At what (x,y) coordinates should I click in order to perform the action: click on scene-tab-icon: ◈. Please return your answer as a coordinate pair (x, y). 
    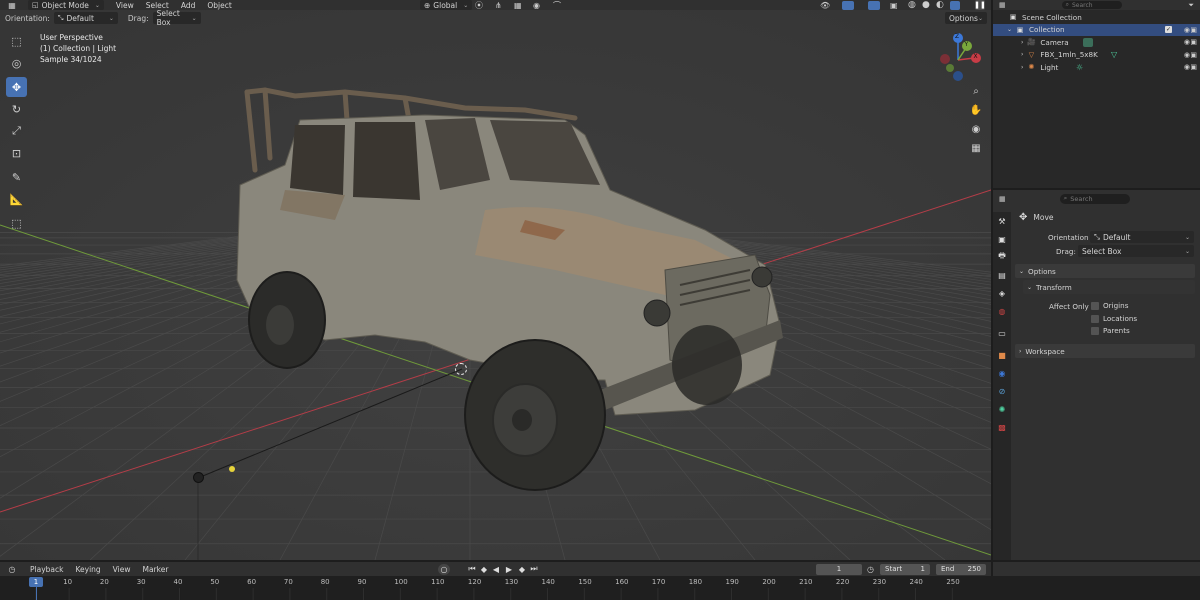
    Looking at the image, I should click on (1002, 293).